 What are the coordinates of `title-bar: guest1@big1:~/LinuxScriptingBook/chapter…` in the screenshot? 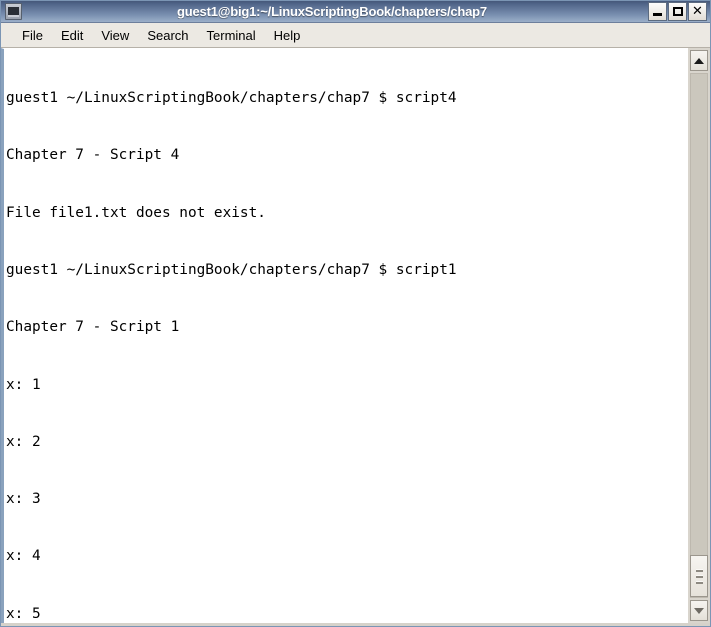 It's located at (355, 12).